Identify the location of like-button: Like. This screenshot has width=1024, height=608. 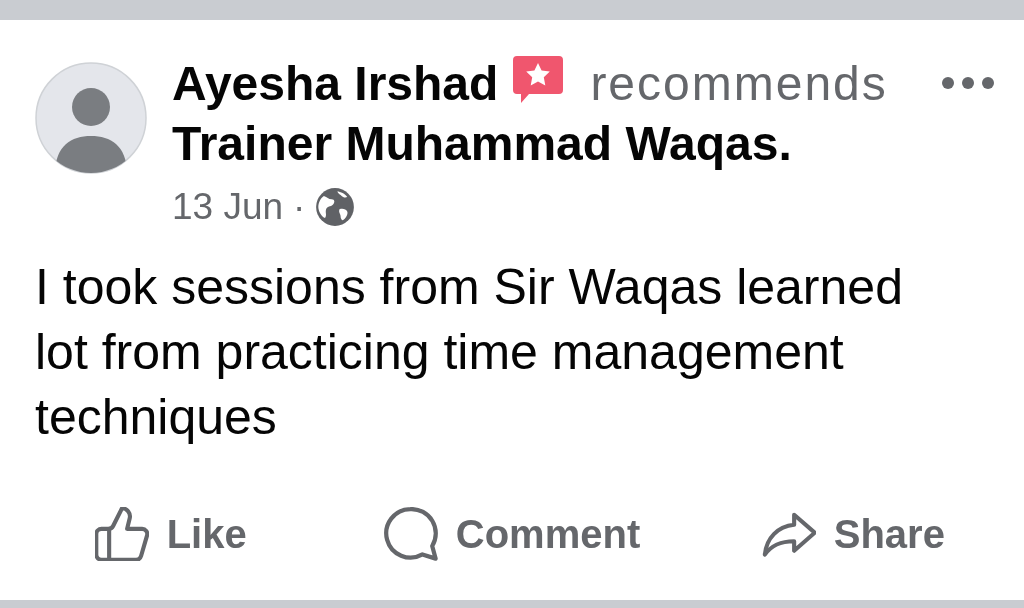
(170, 534).